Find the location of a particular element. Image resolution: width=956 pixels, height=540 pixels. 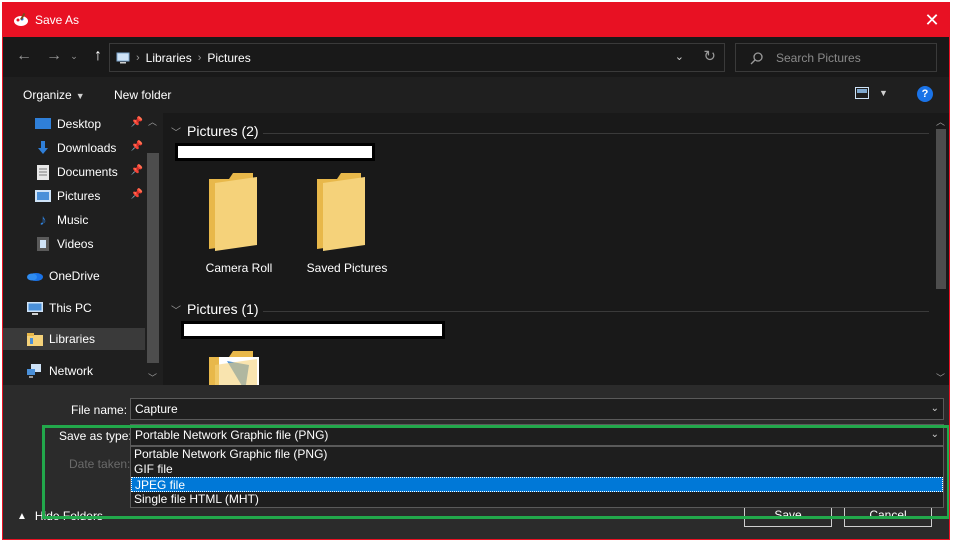

navigation-bar: ← → ⌄ ↑ › Libraries › Pictures ⌄ ↻ is located at coordinates (476, 57).